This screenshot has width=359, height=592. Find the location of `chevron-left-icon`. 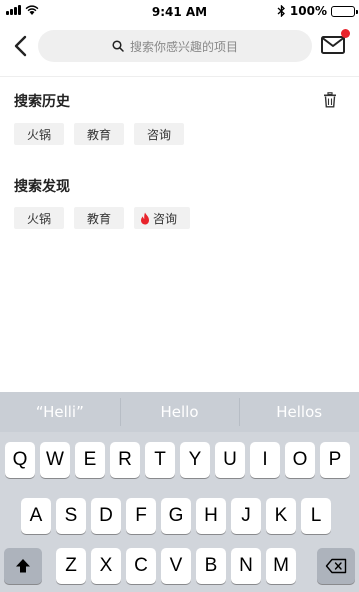

chevron-left-icon is located at coordinates (20, 46).